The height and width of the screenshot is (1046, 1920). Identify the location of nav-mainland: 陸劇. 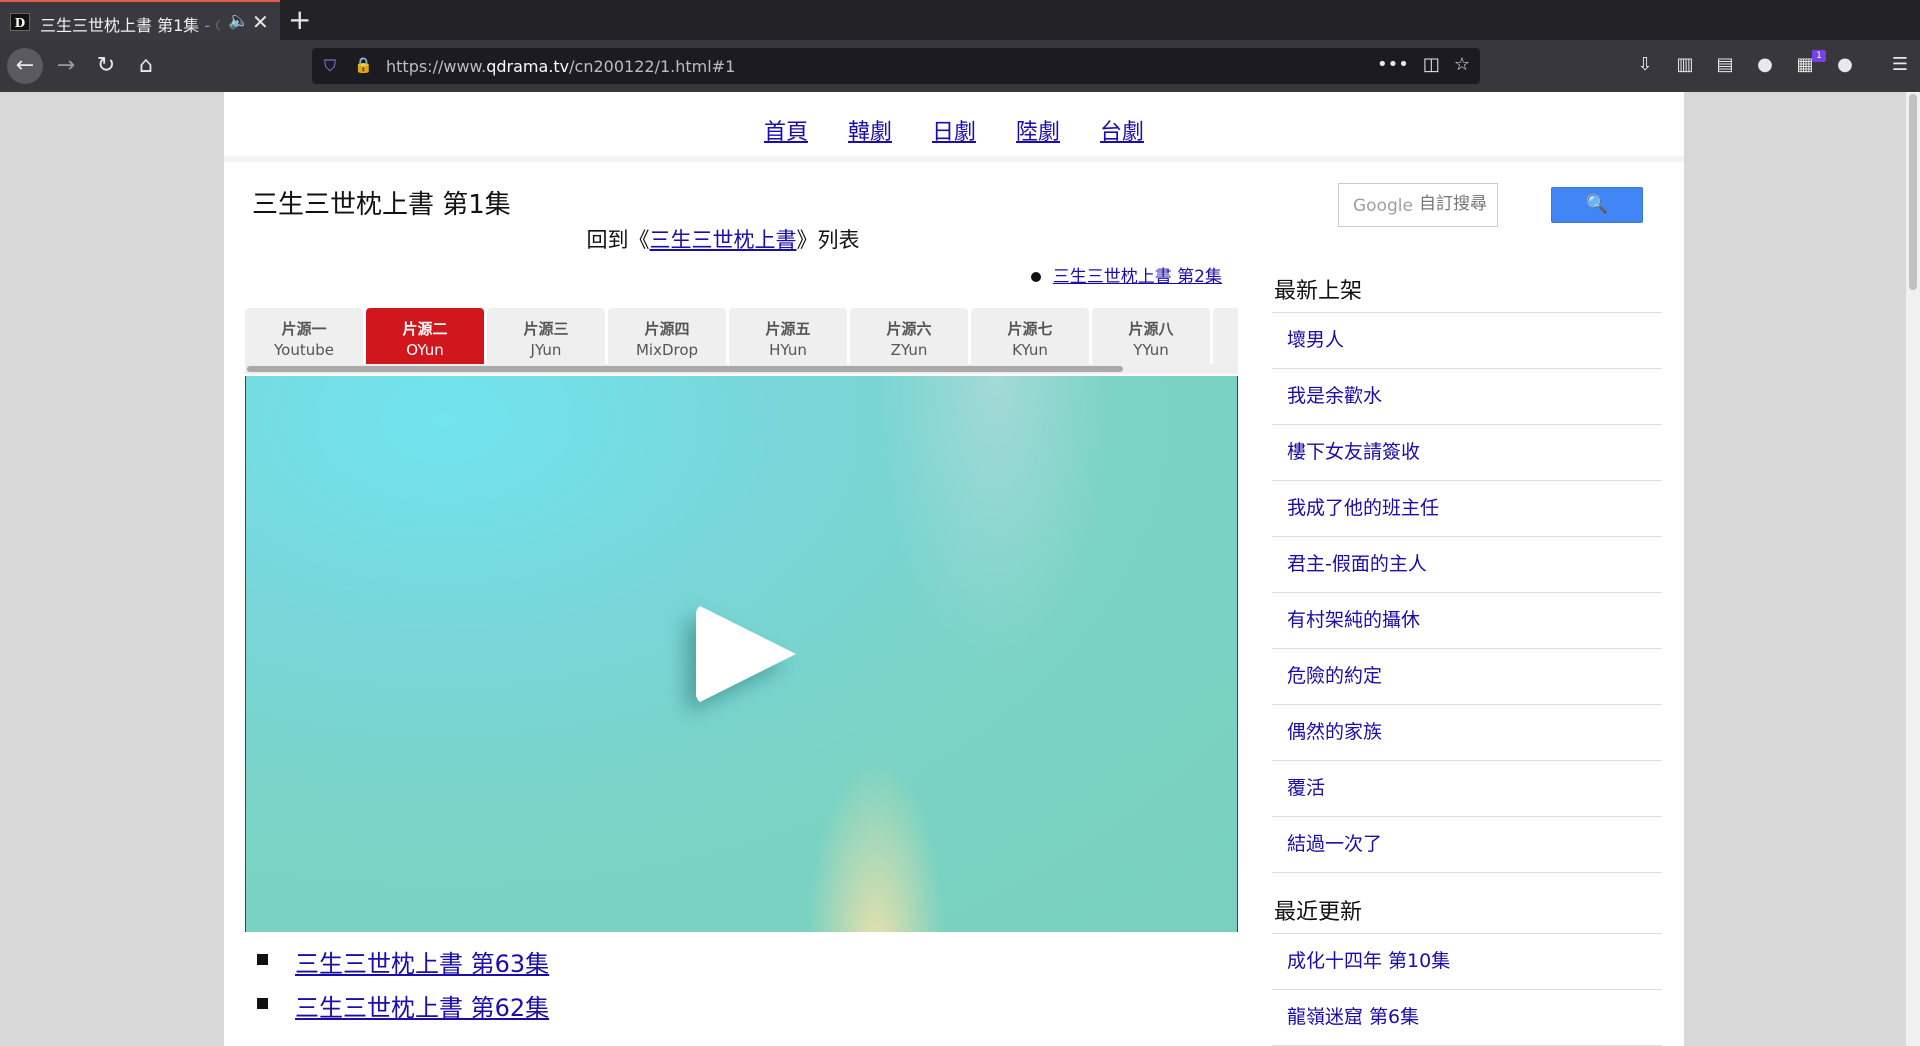
(1038, 130).